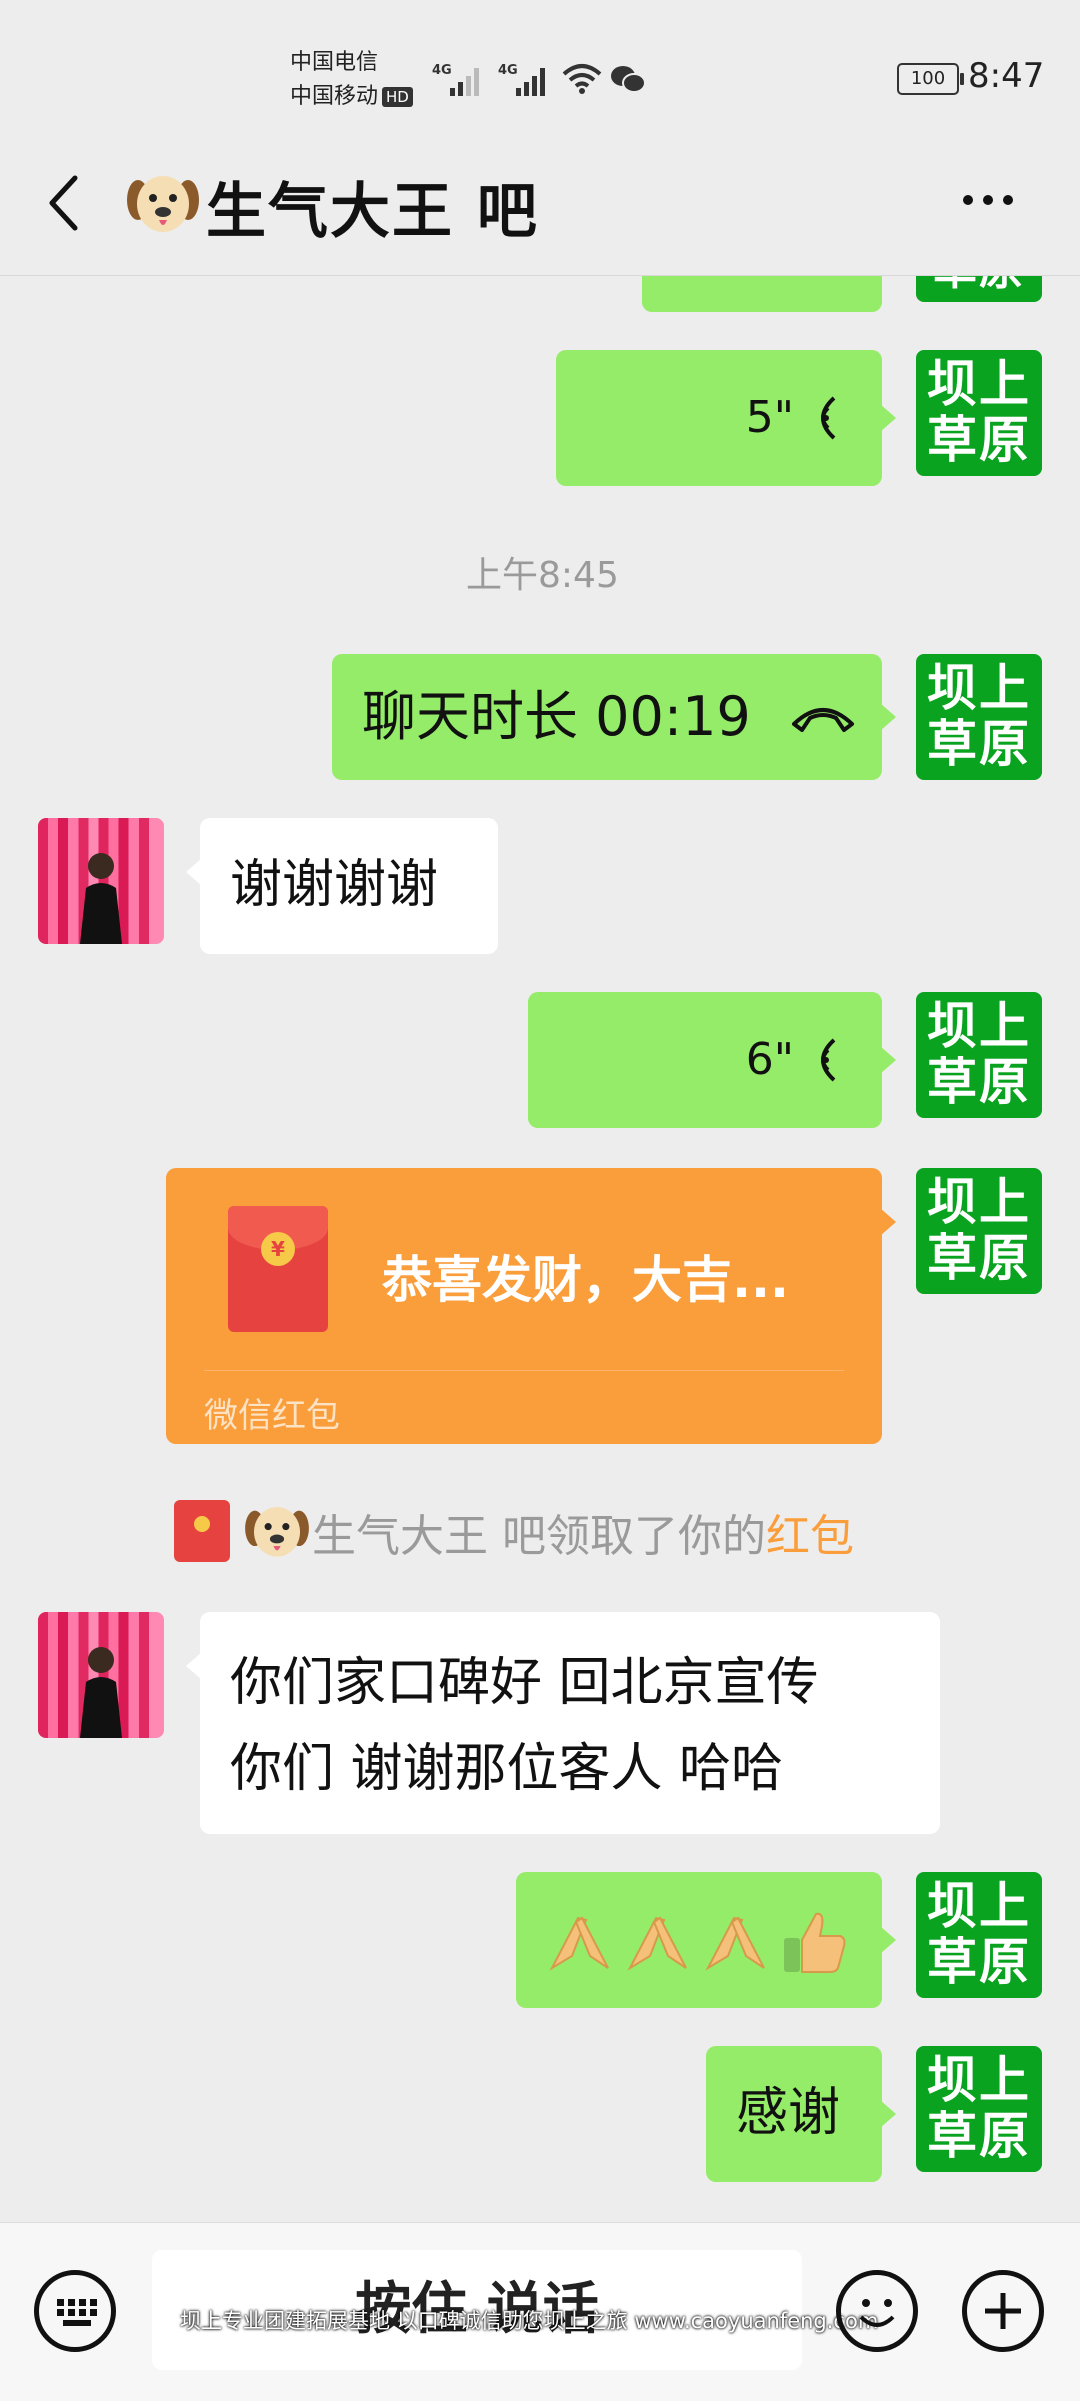 This screenshot has height=2401, width=1080. Describe the element at coordinates (351, 80) in the screenshot. I see `carrier-info: 中国电信 中国移动 HD` at that location.